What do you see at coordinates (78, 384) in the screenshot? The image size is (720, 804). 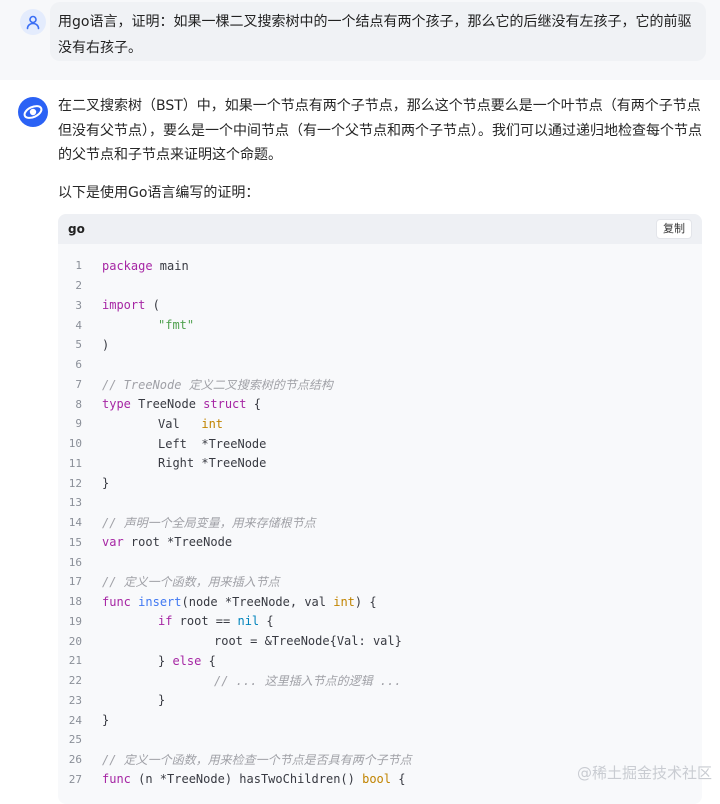 I see `line-number: 7` at bounding box center [78, 384].